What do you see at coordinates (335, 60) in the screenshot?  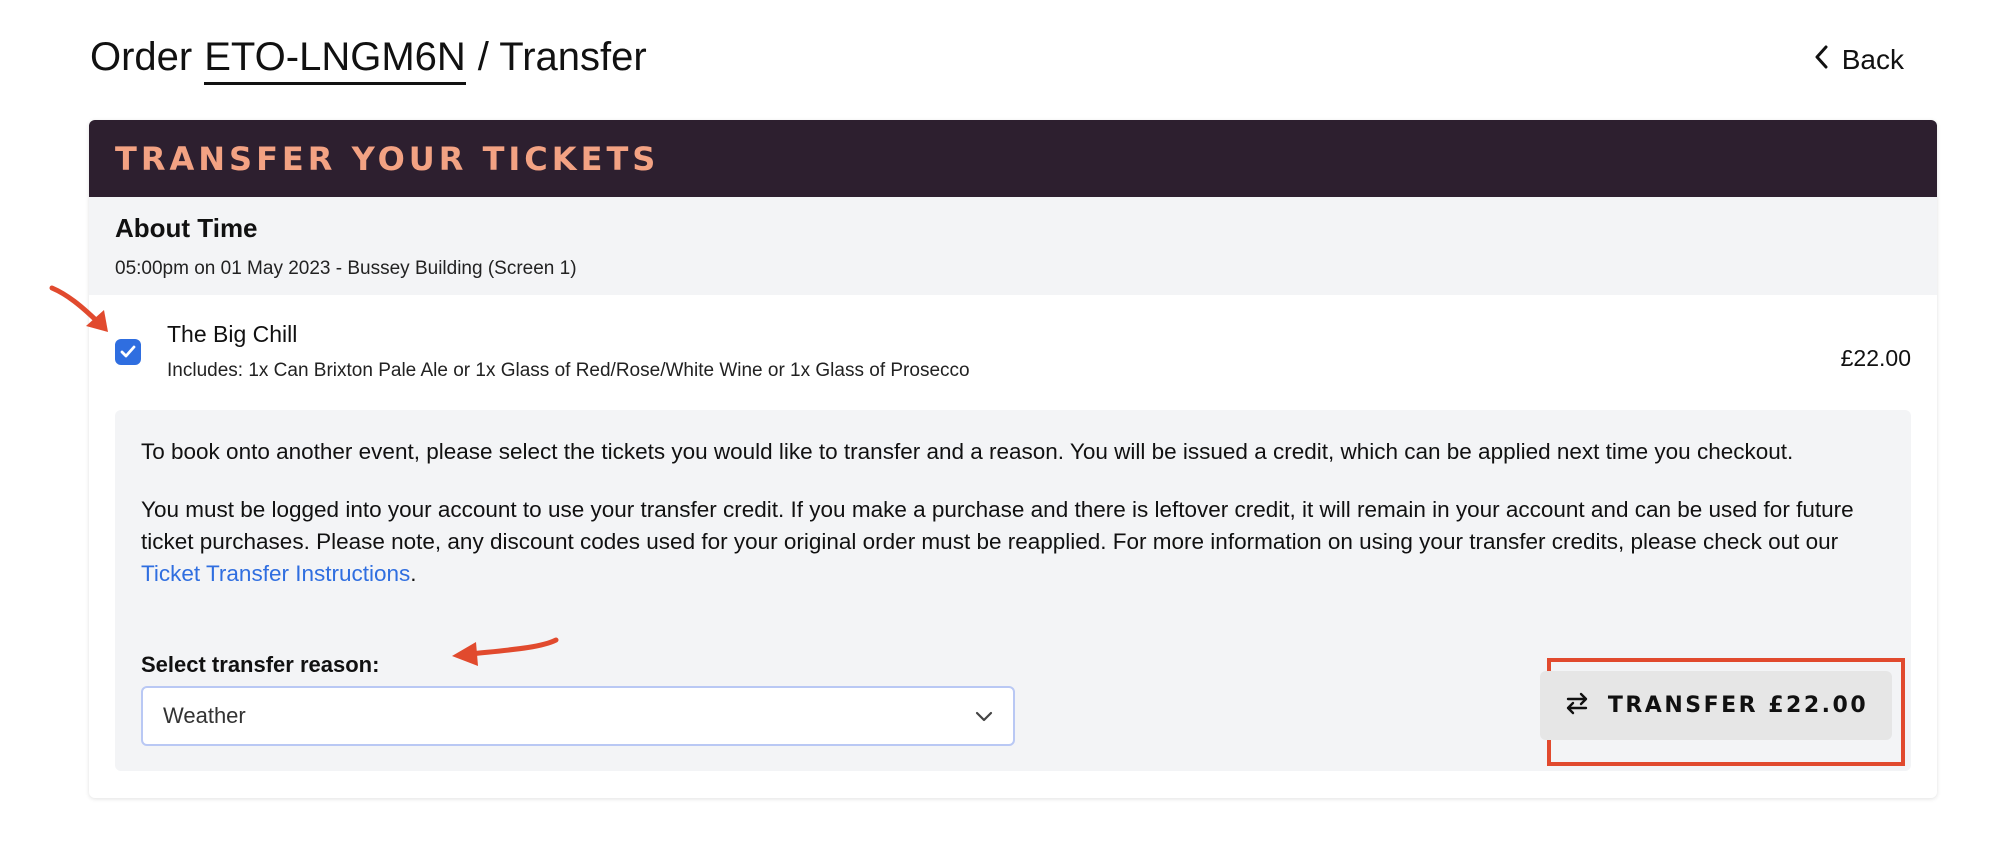 I see `order-id-link: ETO-LNGM6N` at bounding box center [335, 60].